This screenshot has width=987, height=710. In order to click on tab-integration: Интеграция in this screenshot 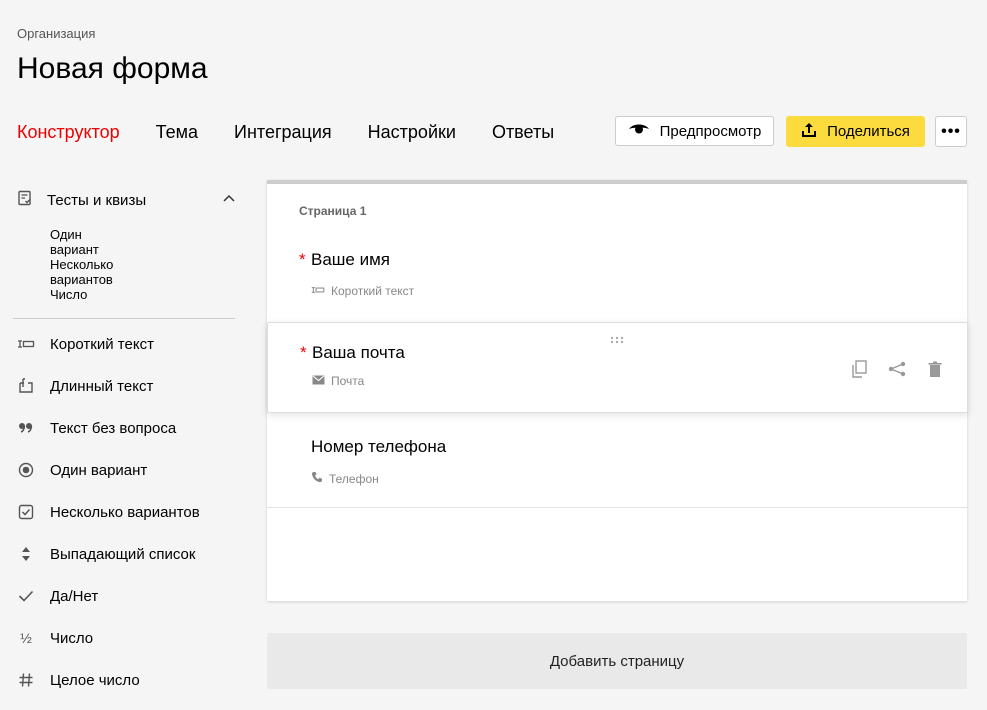, I will do `click(283, 133)`.